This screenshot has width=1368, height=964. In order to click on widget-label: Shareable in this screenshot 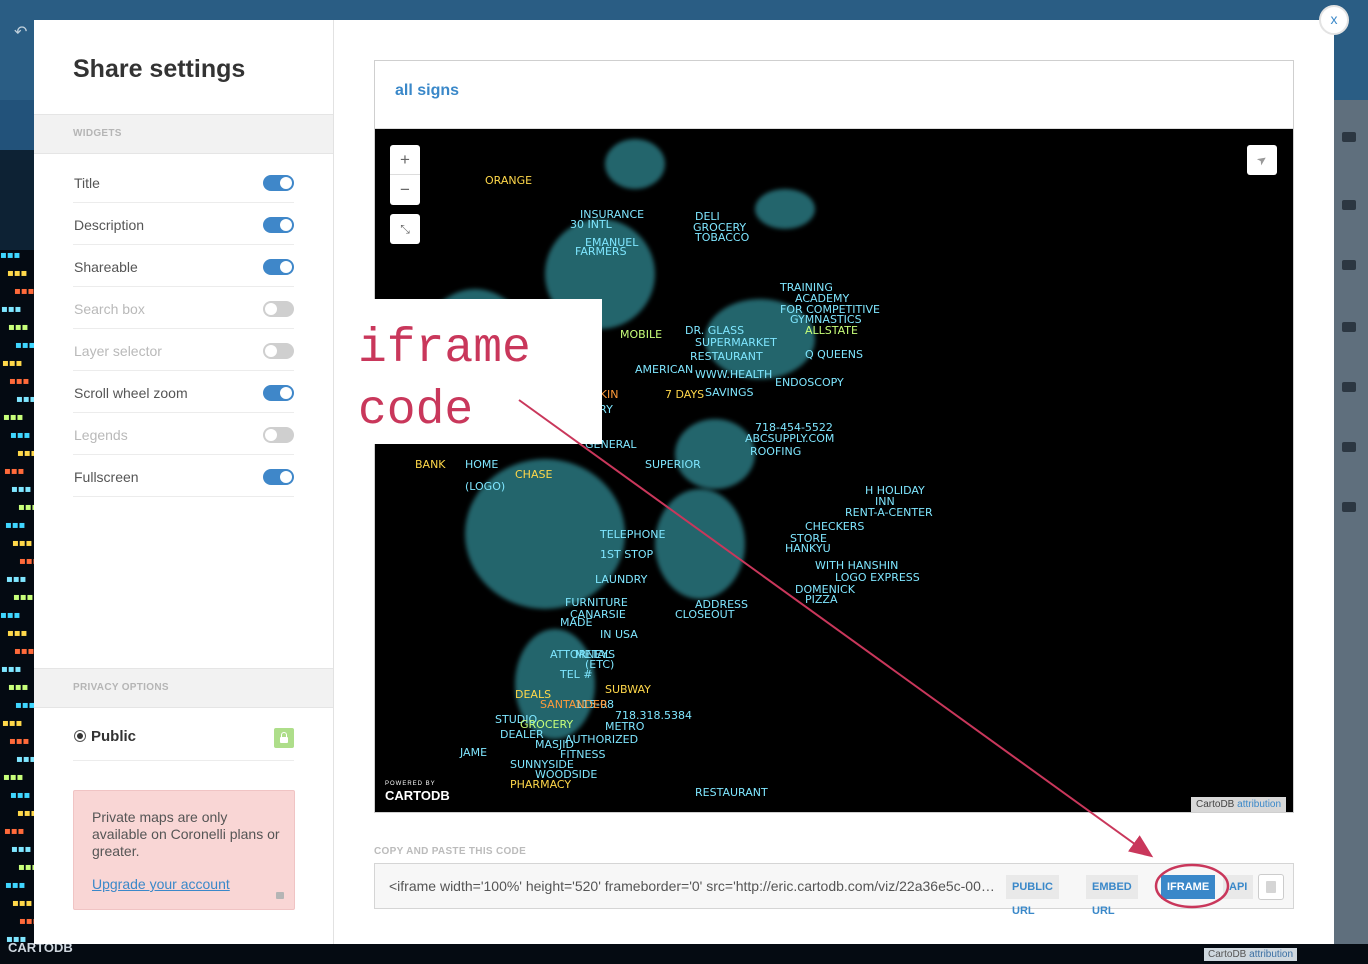, I will do `click(106, 267)`.